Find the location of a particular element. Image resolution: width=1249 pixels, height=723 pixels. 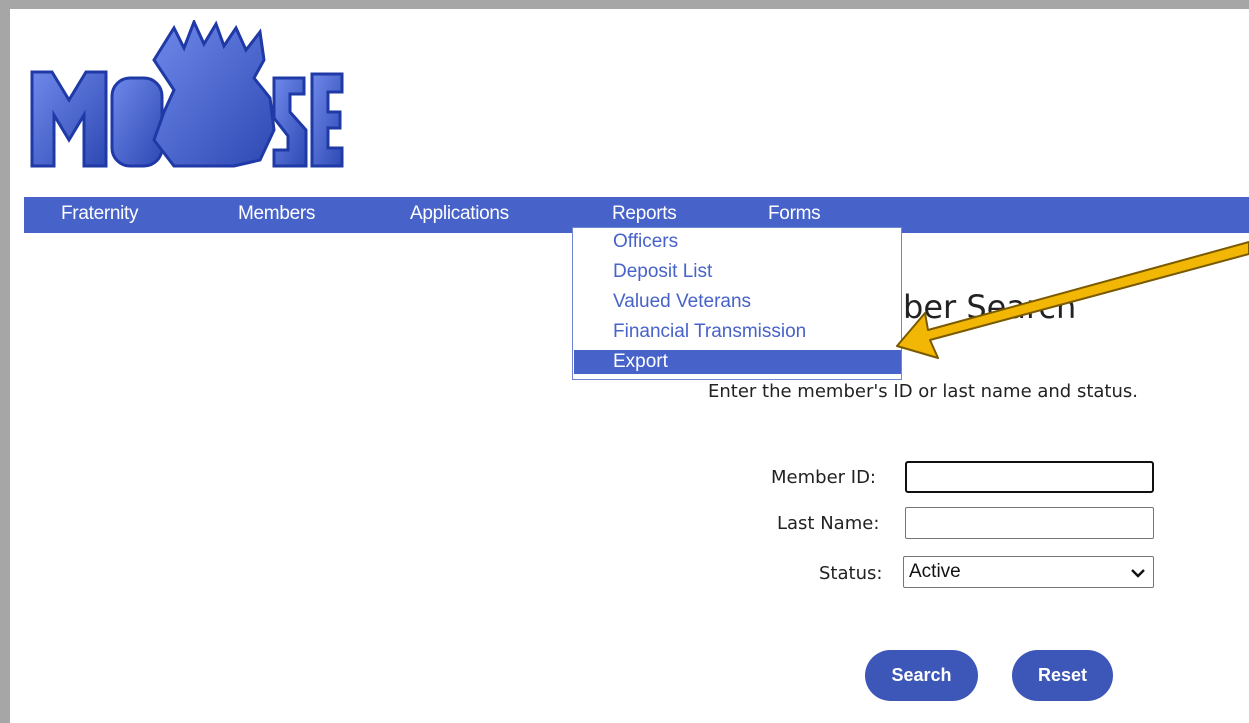

moose-logo is located at coordinates (184, 94).